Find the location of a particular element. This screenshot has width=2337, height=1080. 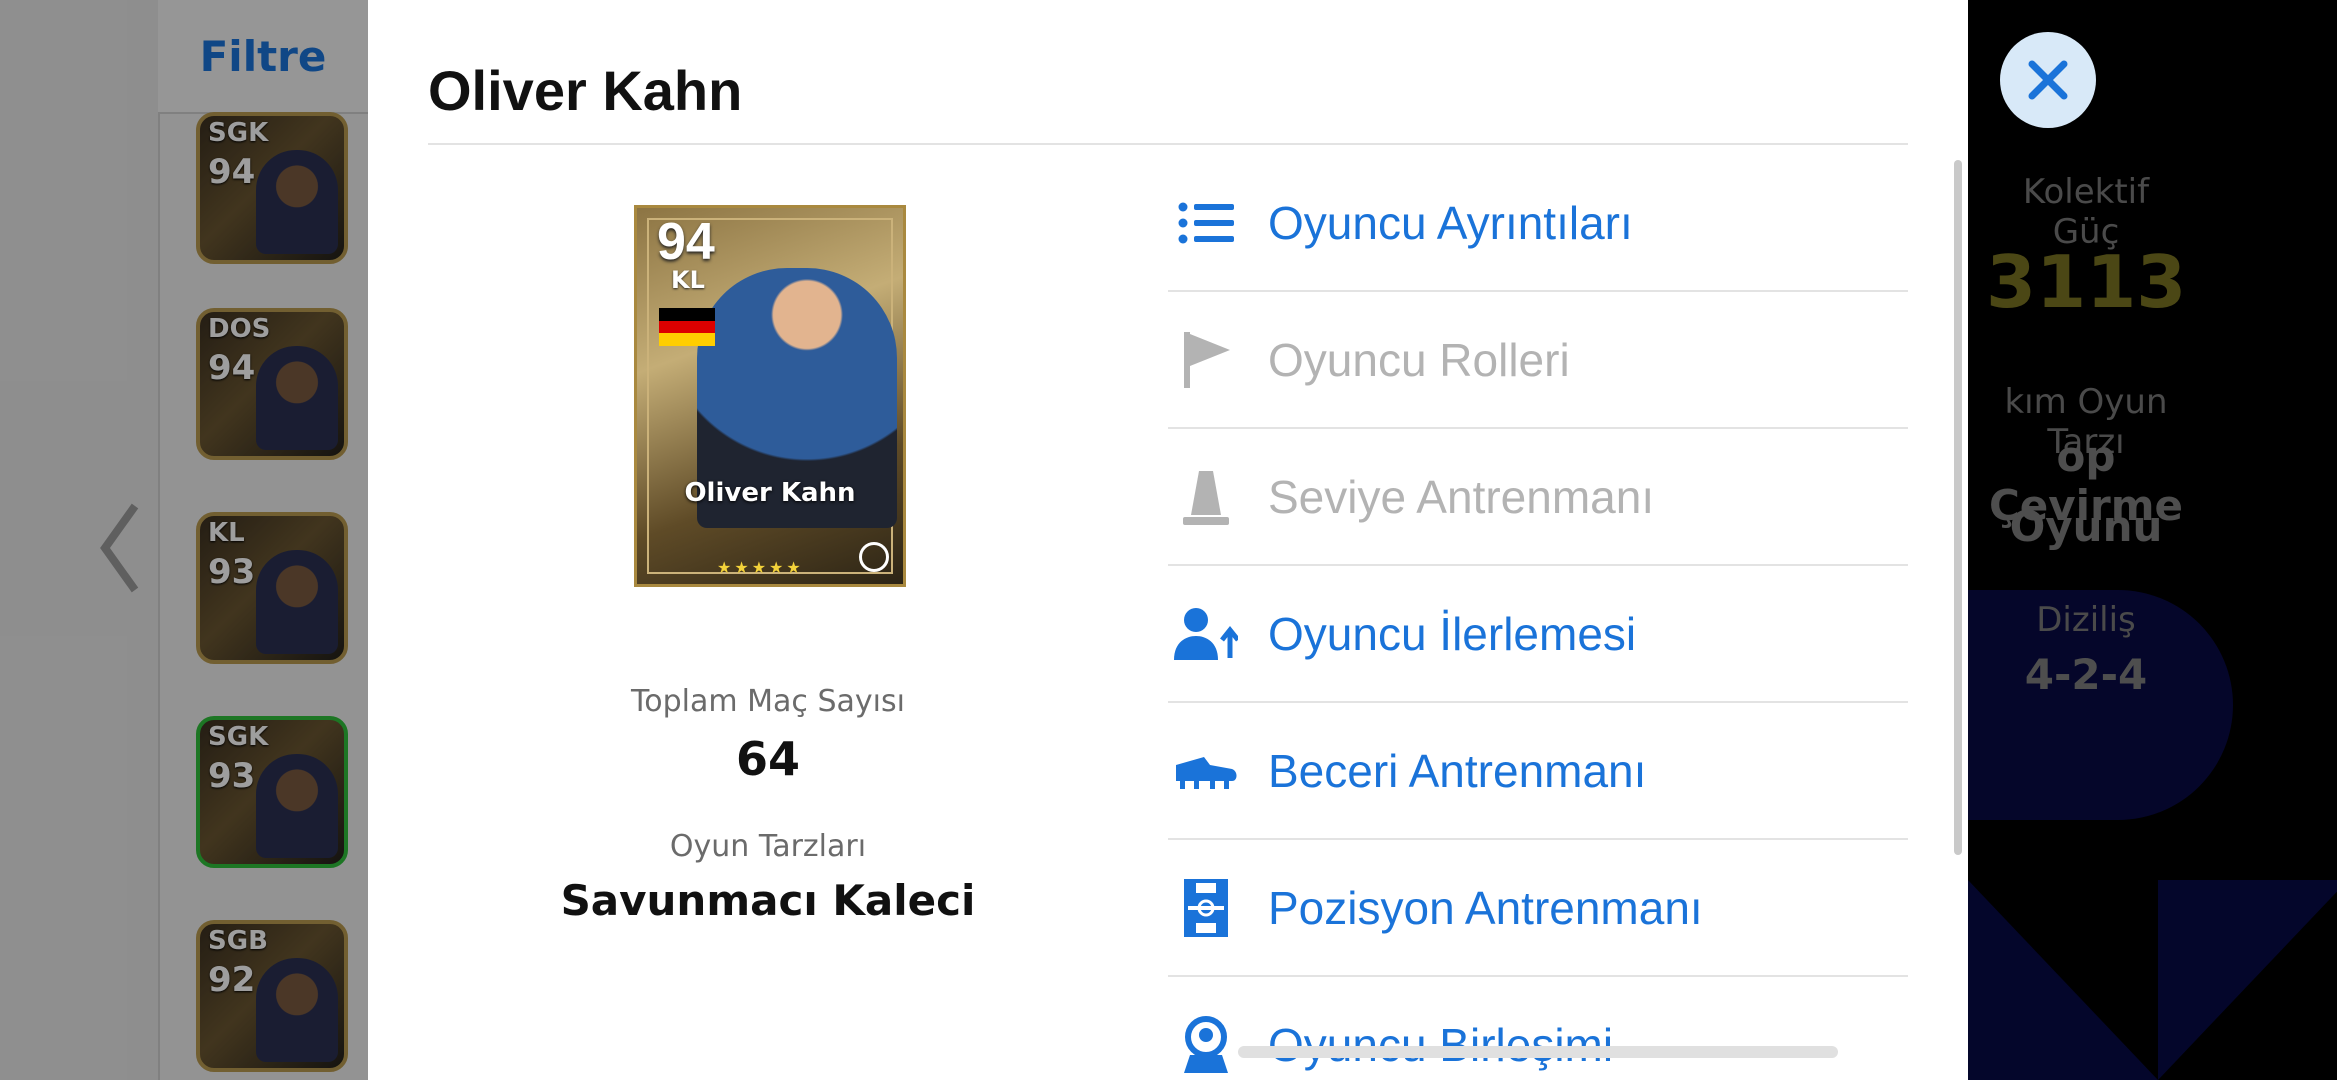

menu-item-player-merge: Oyuncu Birleşimi is located at coordinates (1538, 1028).